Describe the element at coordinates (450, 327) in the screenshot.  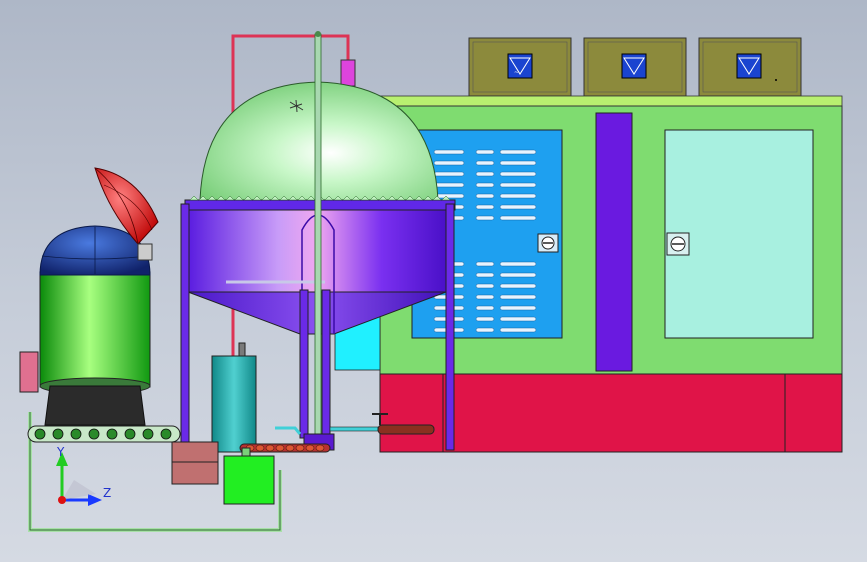
I see `tank-leg-right` at that location.